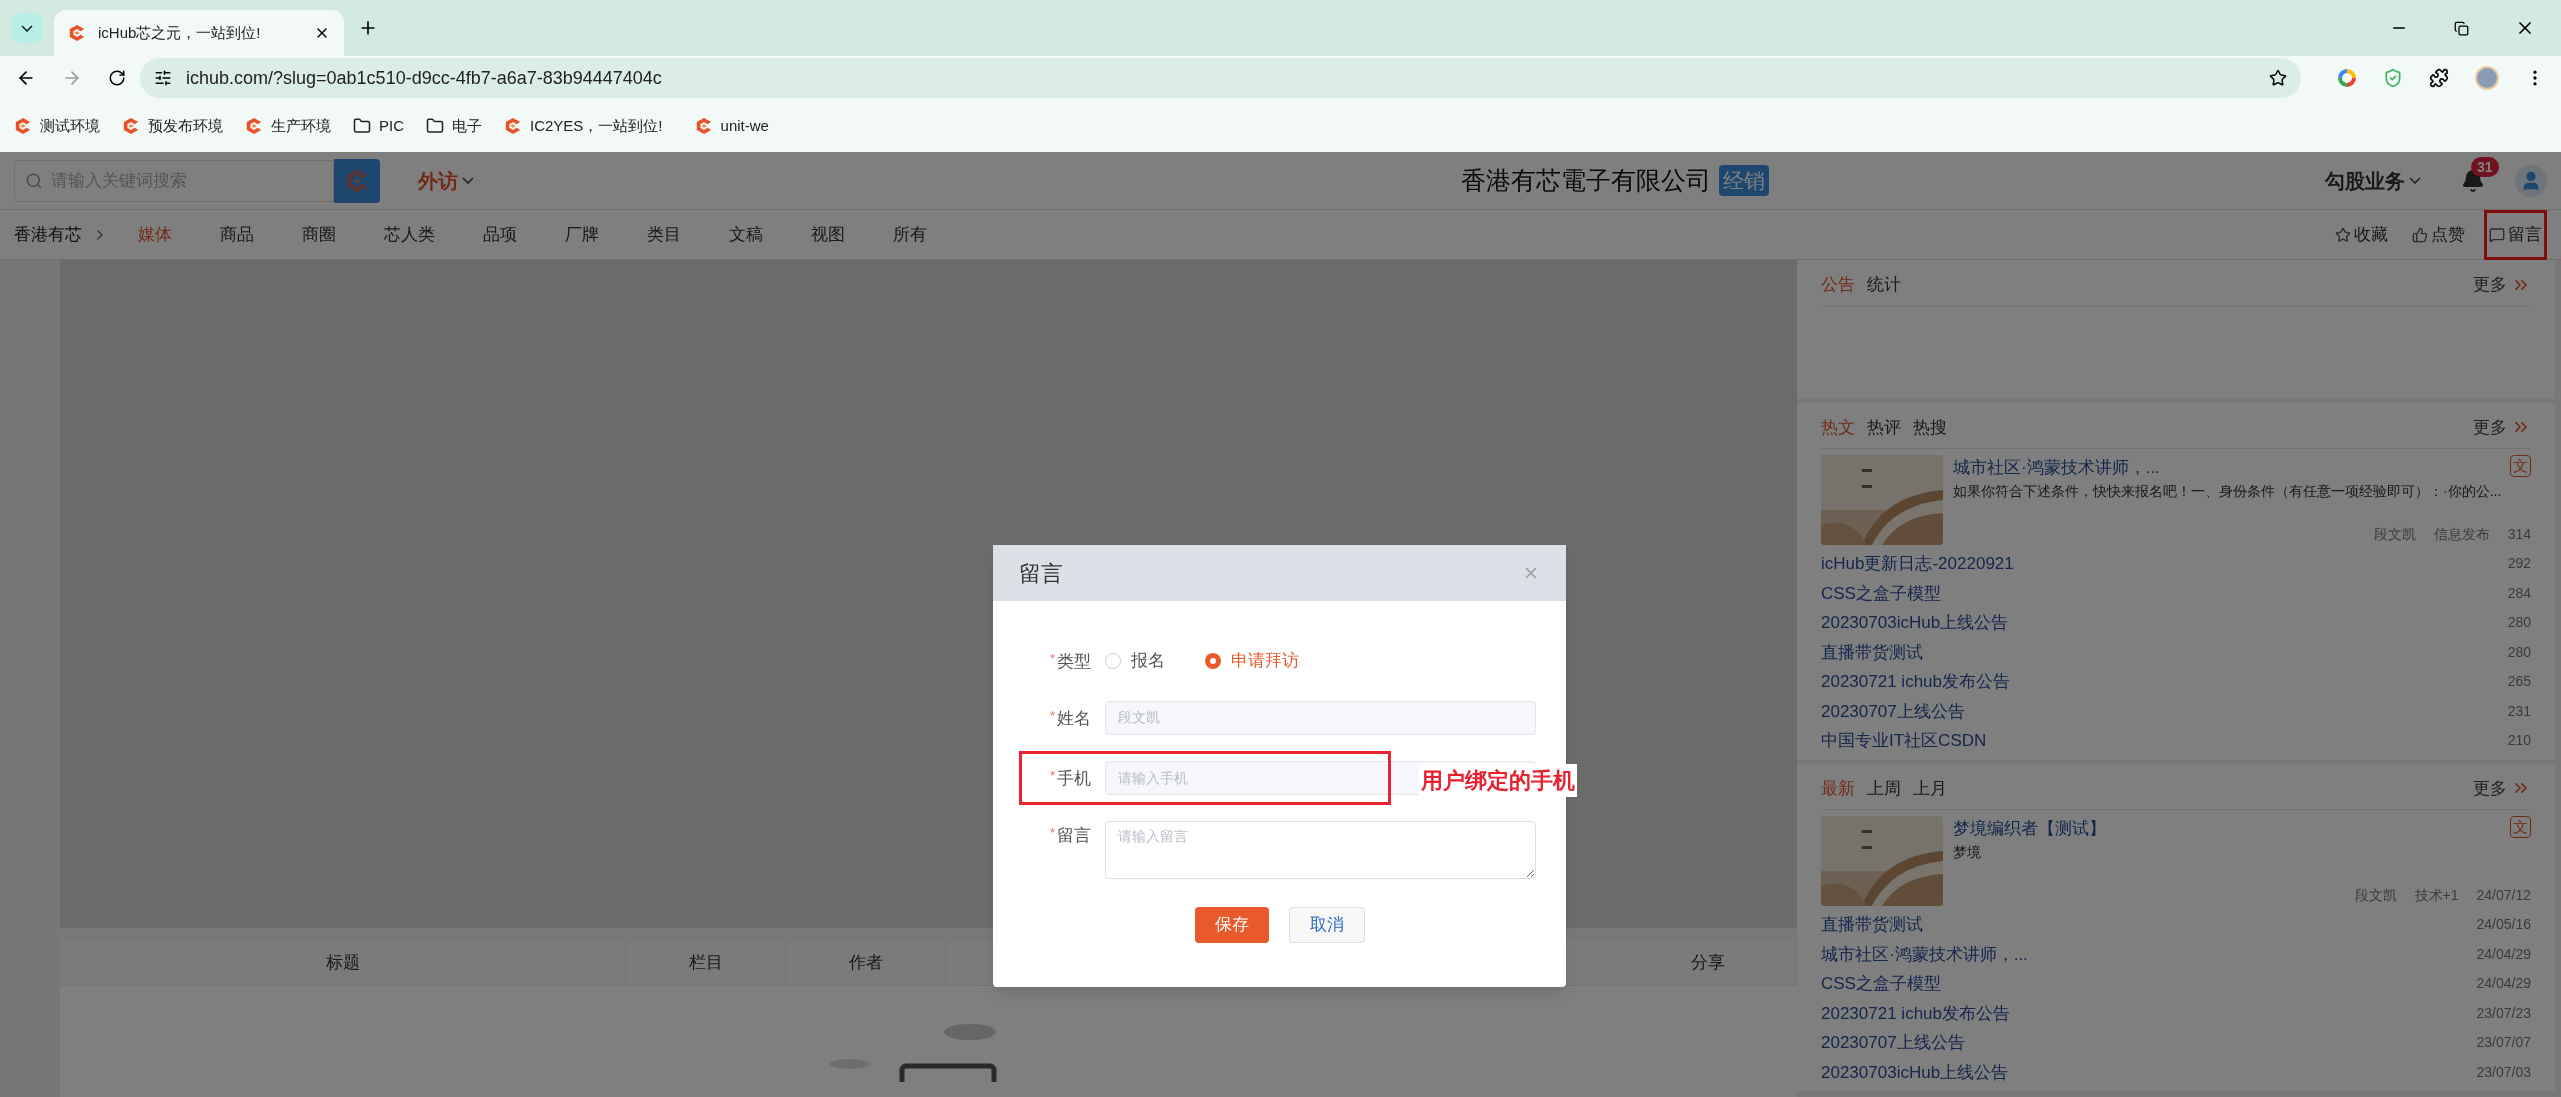 This screenshot has height=1097, width=2561. Describe the element at coordinates (2503, 925) in the screenshot. I see `article-stat: 24/05/16` at that location.